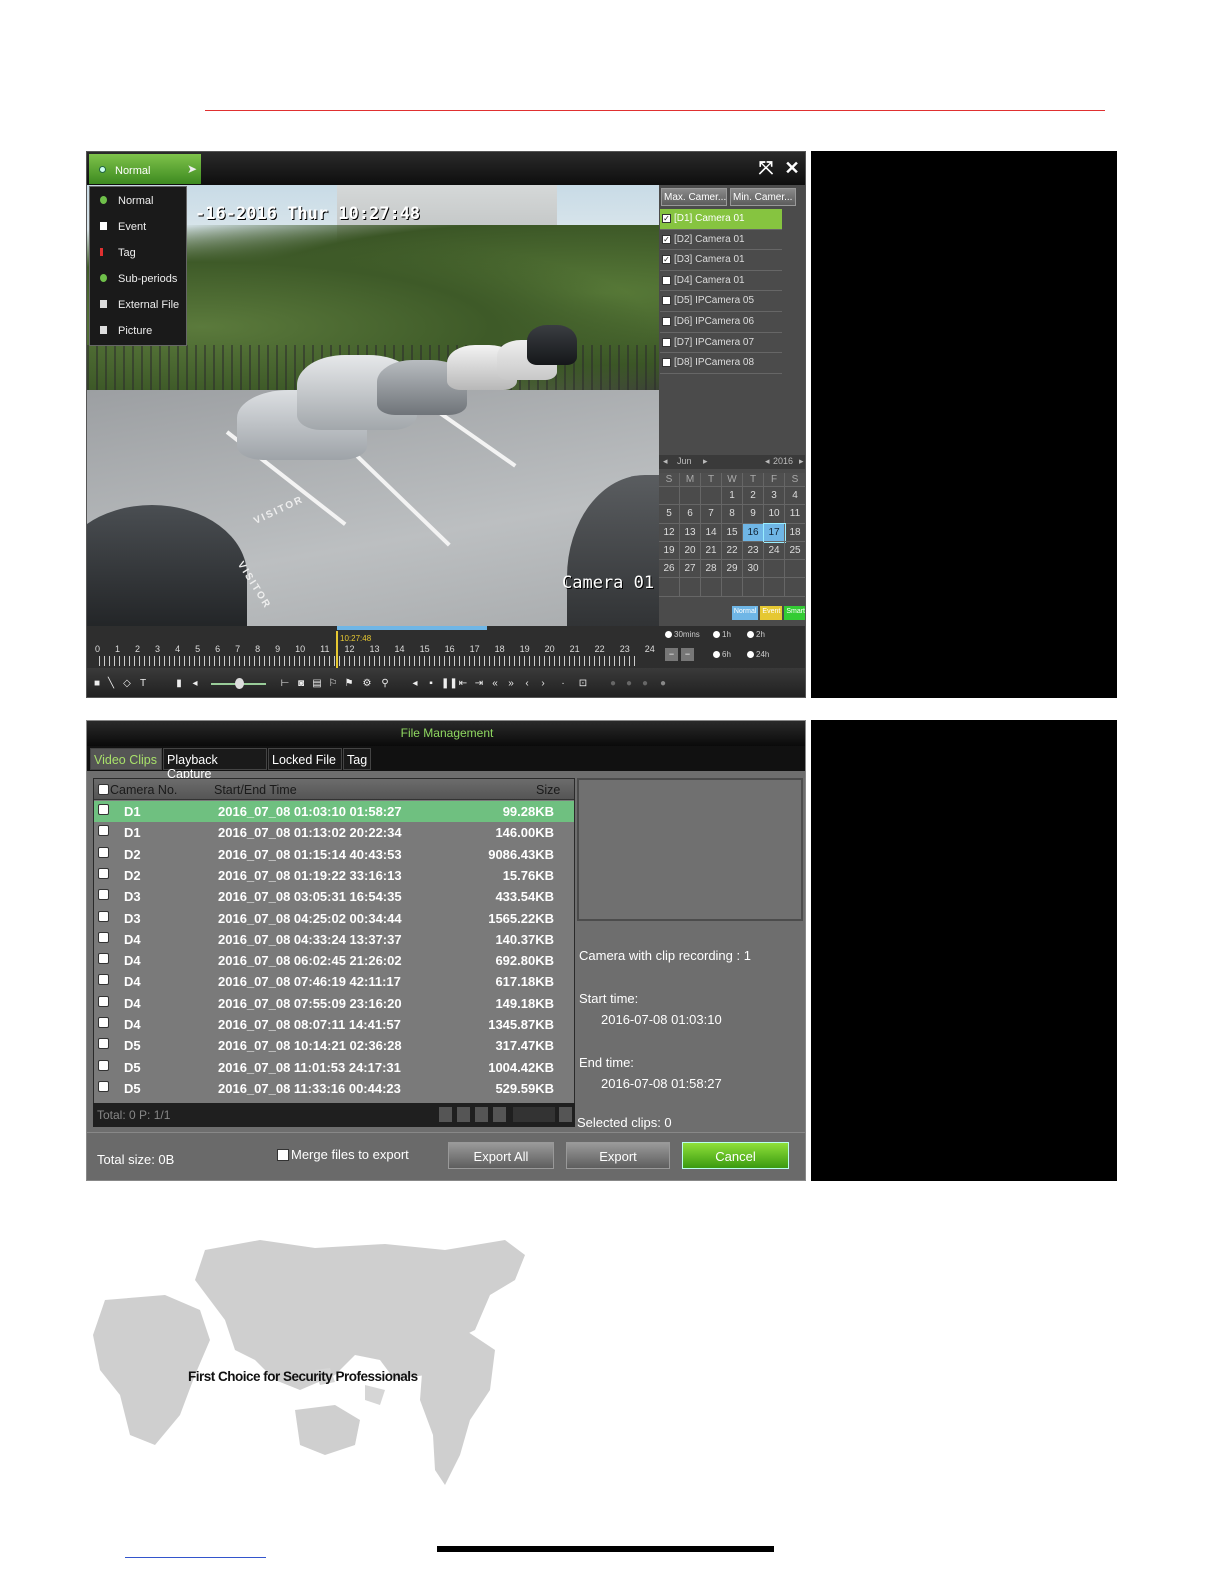  What do you see at coordinates (449, 683) in the screenshot?
I see `pause-icon: ❚❚` at bounding box center [449, 683].